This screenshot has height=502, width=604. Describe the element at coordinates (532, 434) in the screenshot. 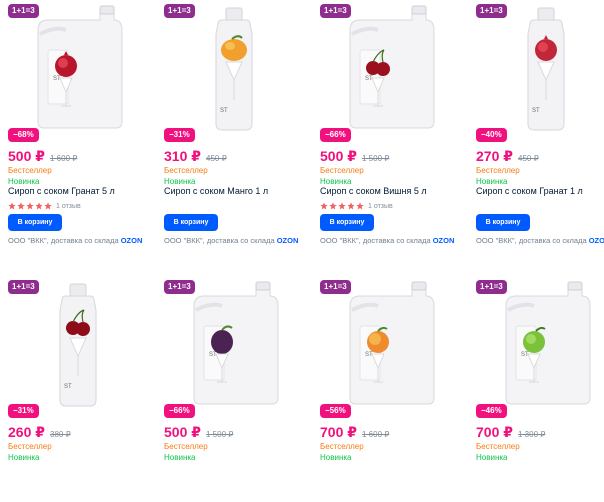

I see `old-price: 1 300 ₽` at that location.